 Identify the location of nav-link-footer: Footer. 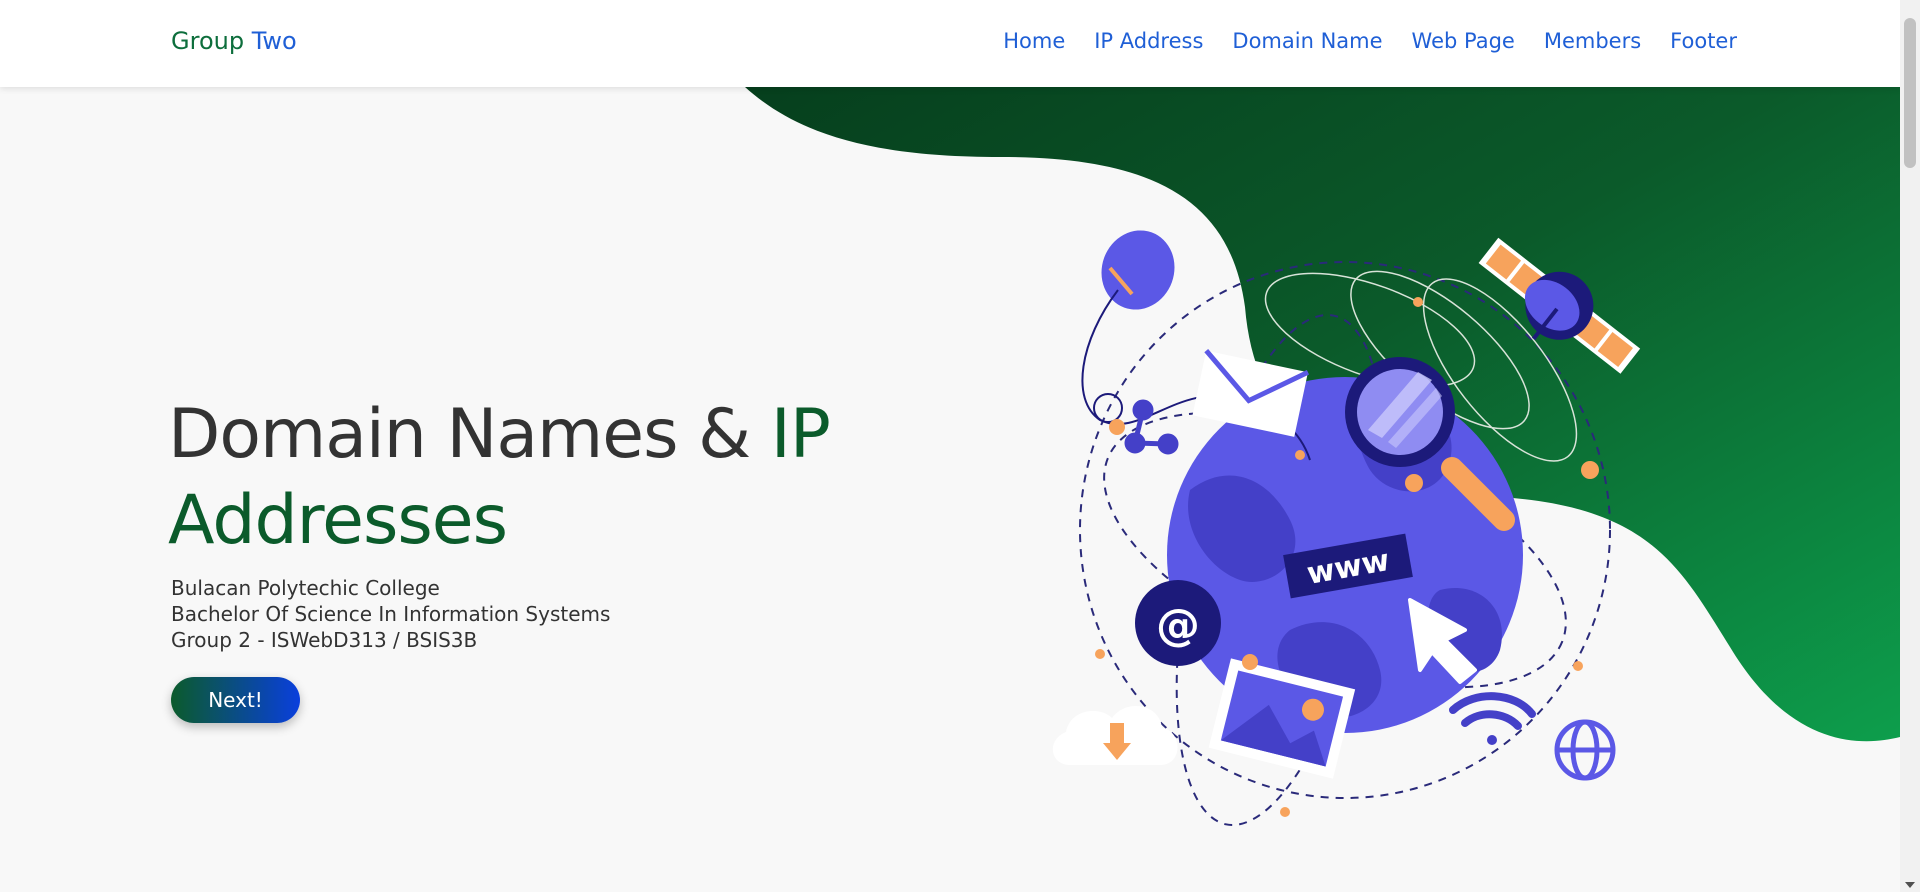
(1703, 41).